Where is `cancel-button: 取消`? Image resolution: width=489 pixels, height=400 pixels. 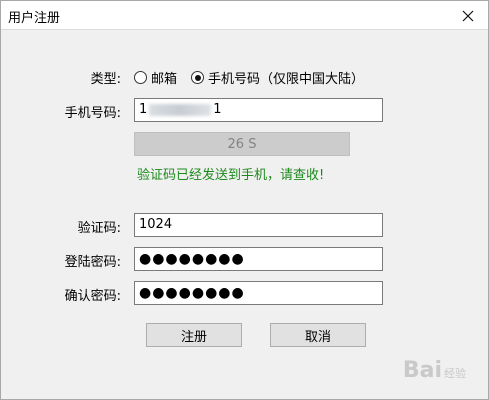
cancel-button: 取消 is located at coordinates (318, 335).